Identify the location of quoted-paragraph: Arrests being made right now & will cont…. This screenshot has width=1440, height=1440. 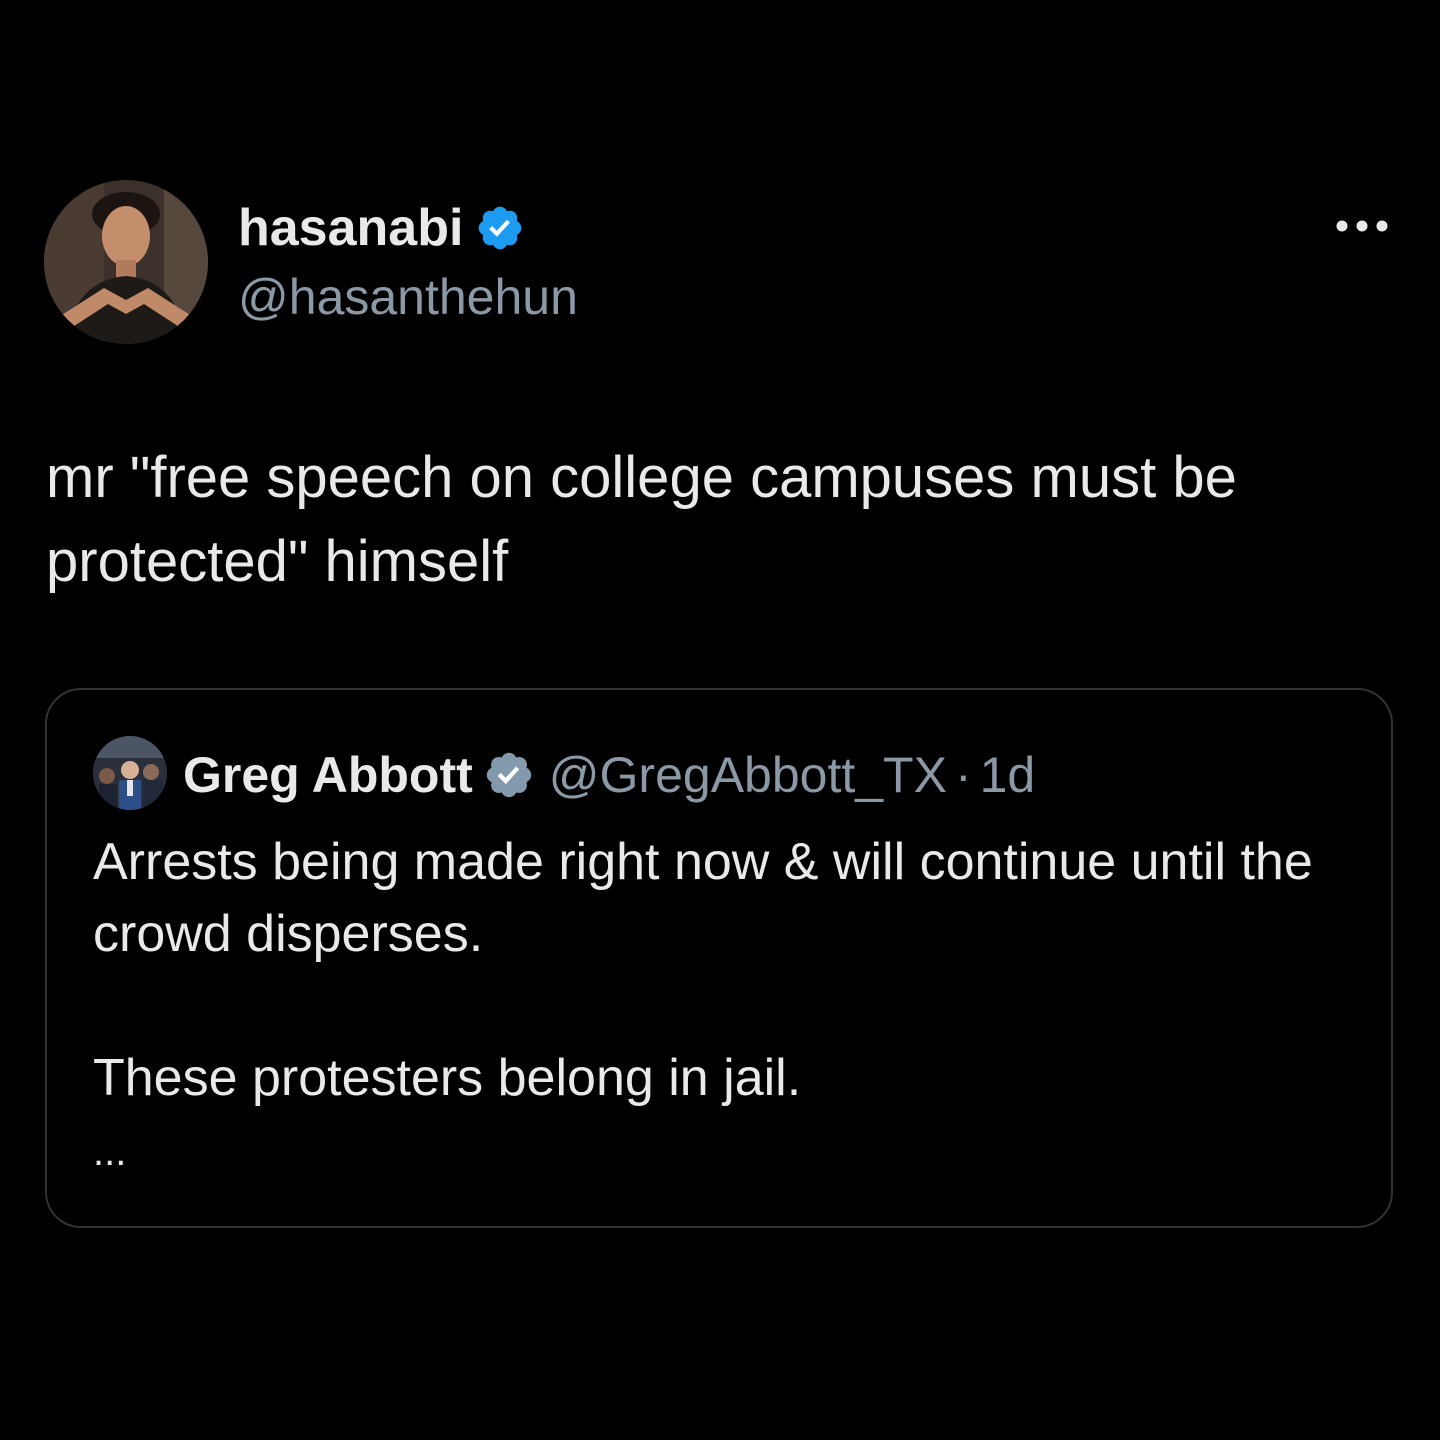
(703, 898).